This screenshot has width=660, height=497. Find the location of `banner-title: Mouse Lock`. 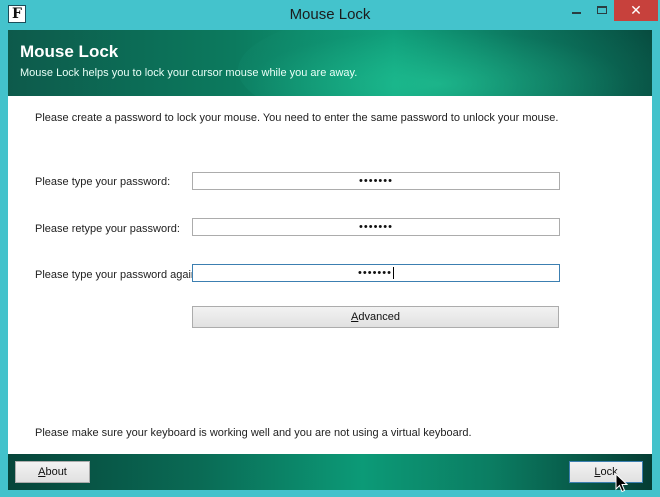

banner-title: Mouse Lock is located at coordinates (69, 51).